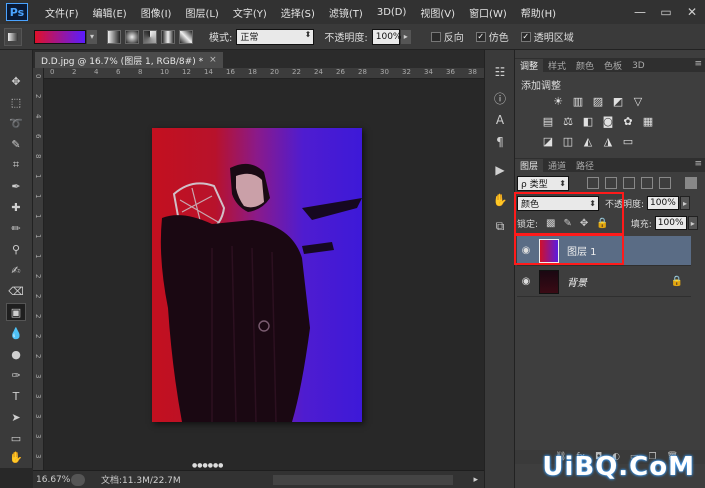 The image size is (705, 488). I want to click on eraser-tool-icon: ⌫, so click(16, 291).